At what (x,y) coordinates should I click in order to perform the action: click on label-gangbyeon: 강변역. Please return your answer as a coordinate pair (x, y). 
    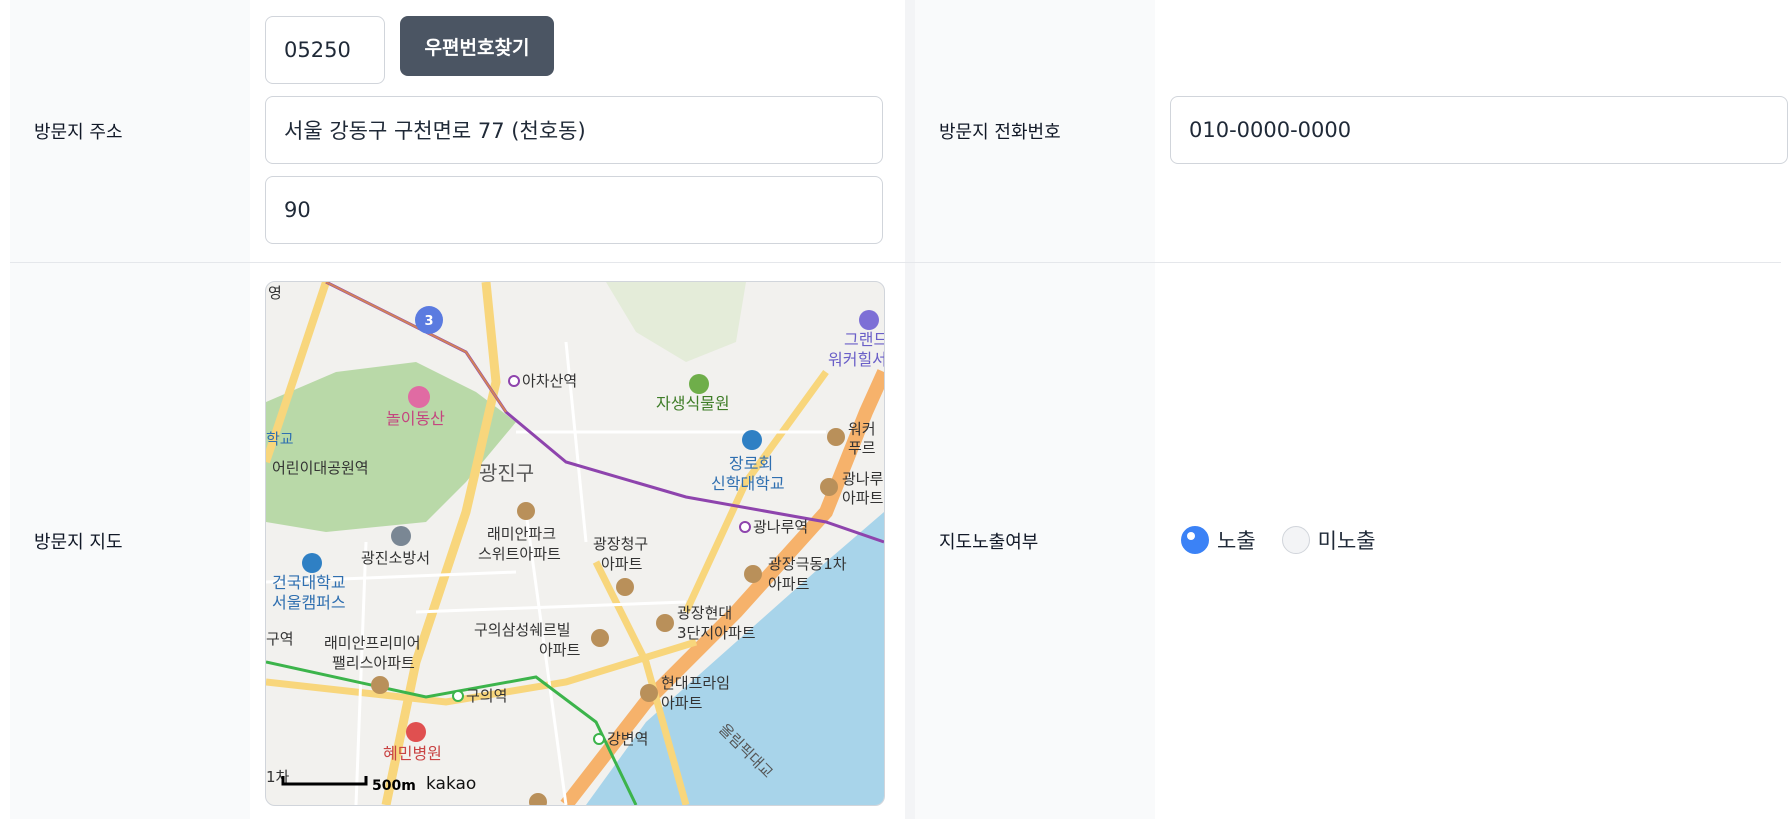
    Looking at the image, I should click on (627, 739).